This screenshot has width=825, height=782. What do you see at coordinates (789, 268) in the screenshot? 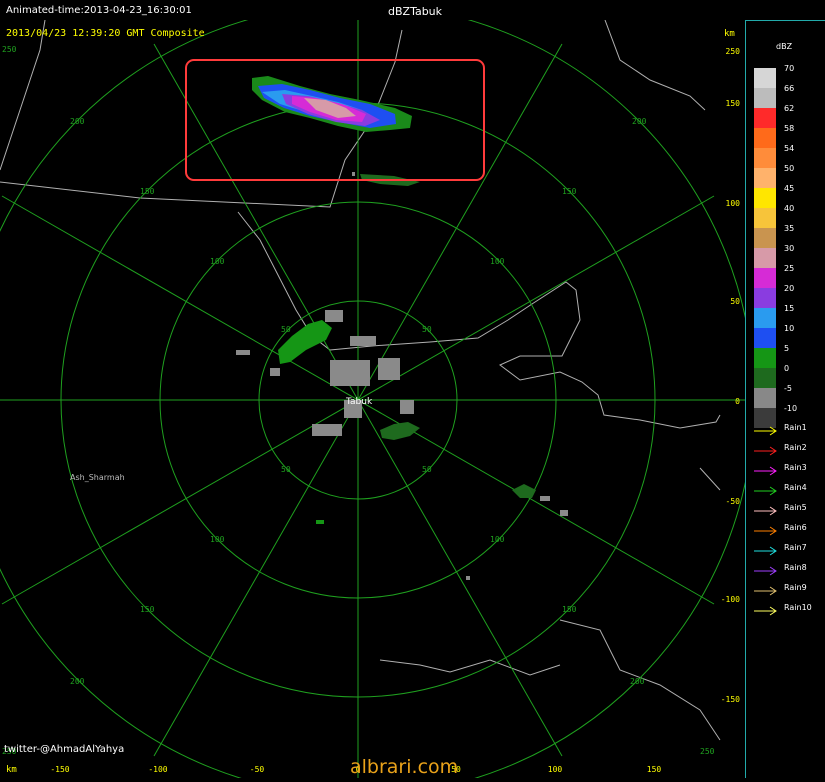
I see `legend-swatch-label: 25` at bounding box center [789, 268].